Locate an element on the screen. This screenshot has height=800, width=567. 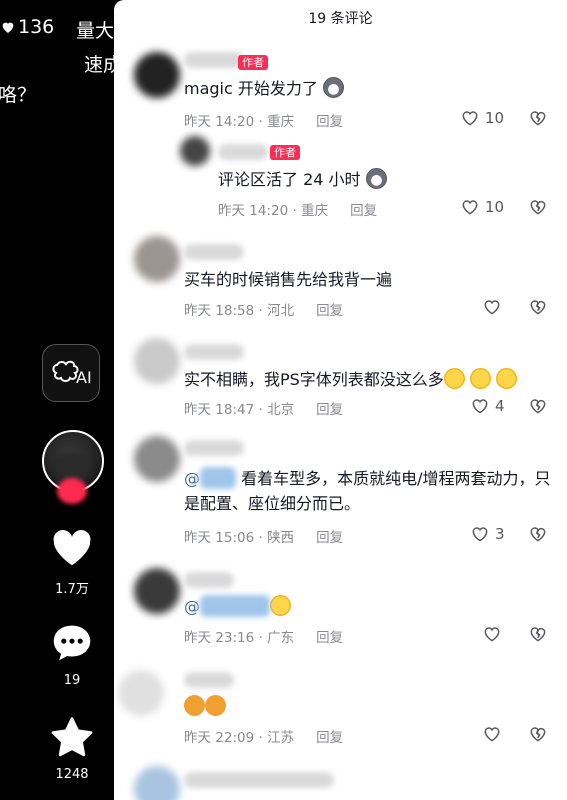
comment-meta: 昨天 18:47 · 北京 回复 is located at coordinates (264, 410).